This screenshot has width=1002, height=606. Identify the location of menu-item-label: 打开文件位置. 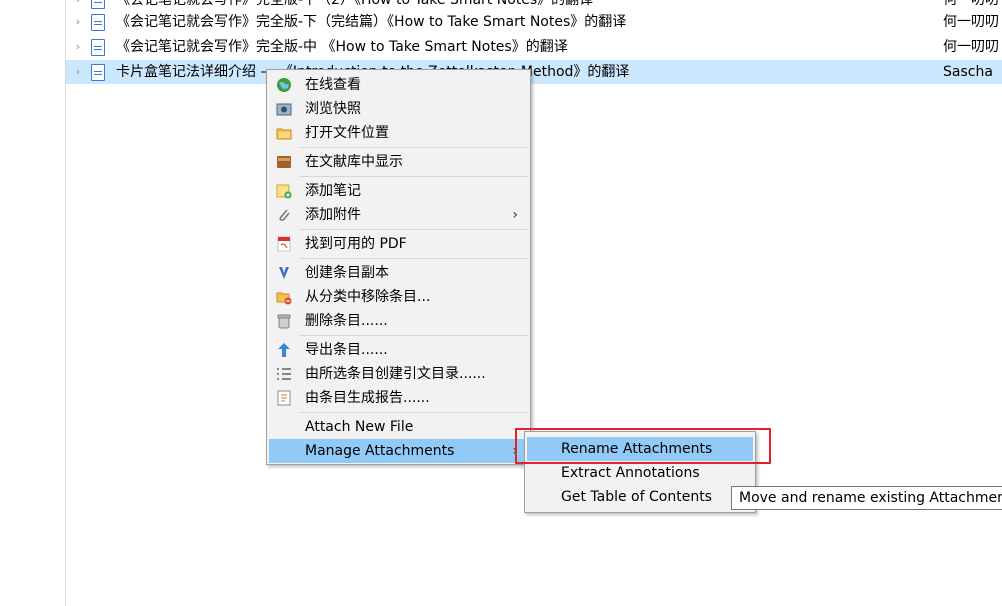
(347, 133).